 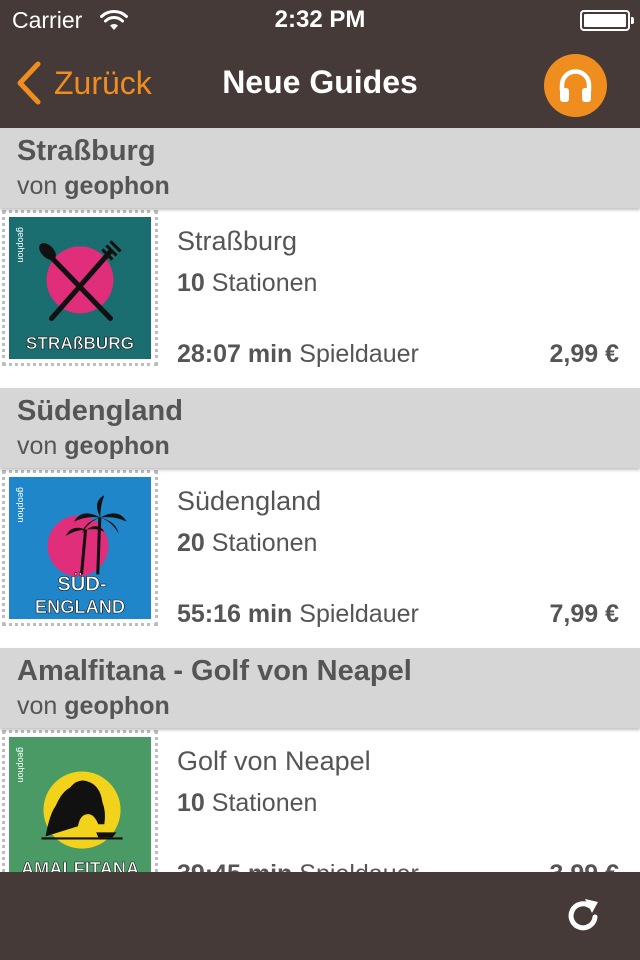 What do you see at coordinates (320, 916) in the screenshot?
I see `bottom-toolbar` at bounding box center [320, 916].